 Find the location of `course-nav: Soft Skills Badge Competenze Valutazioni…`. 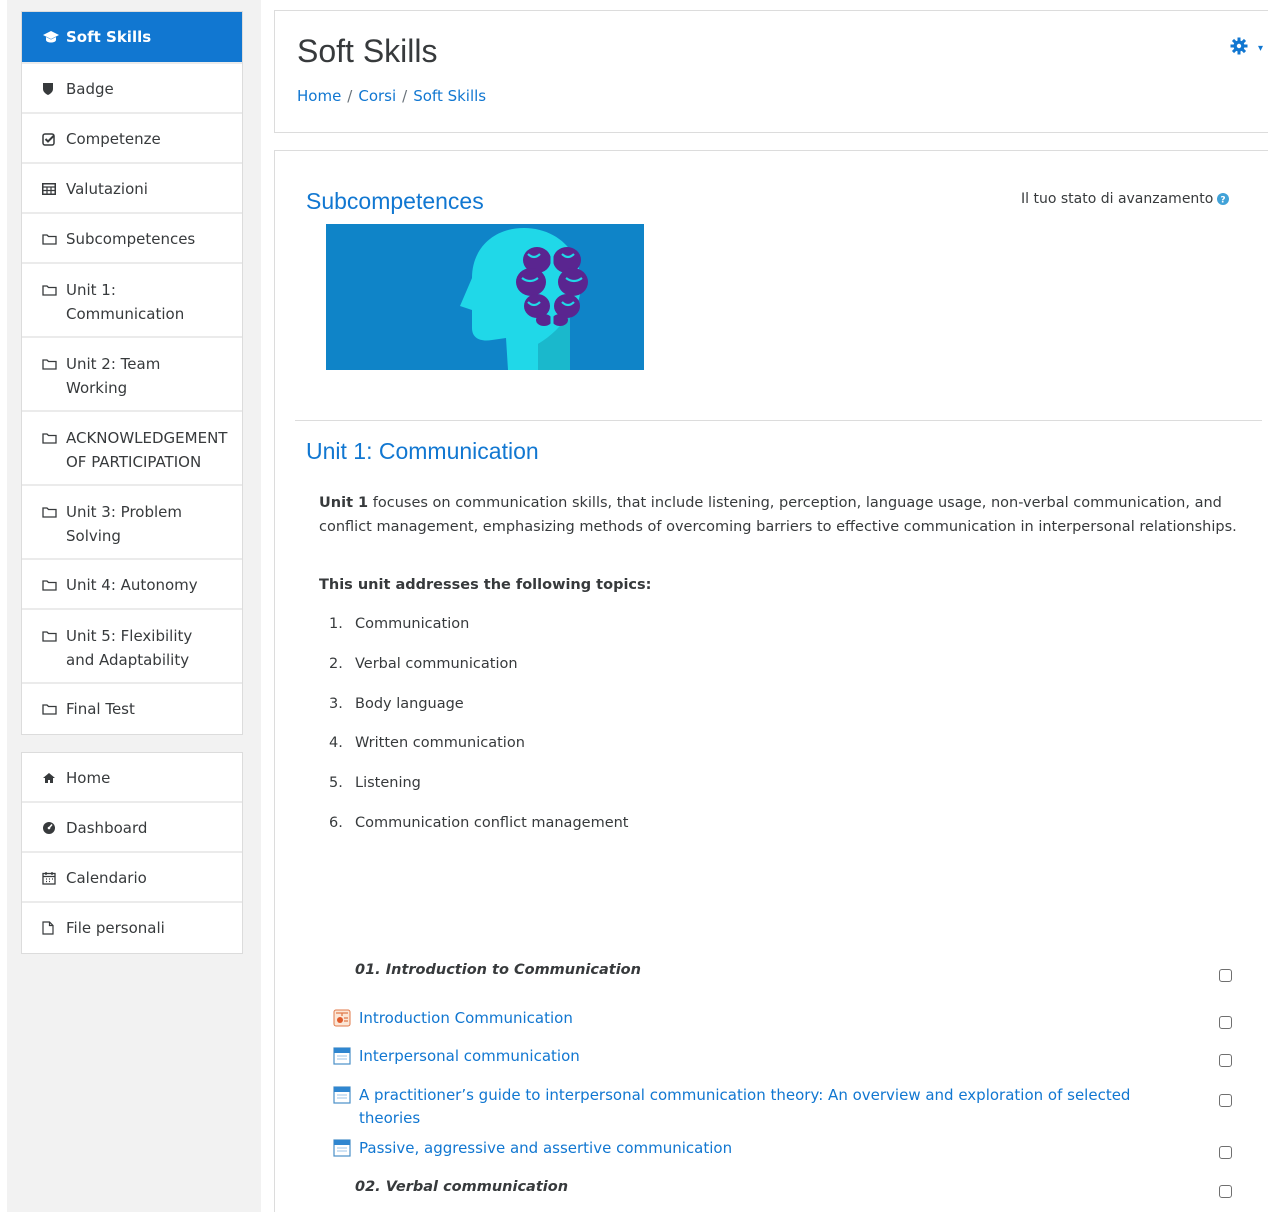

course-nav: Soft Skills Badge Competenze Valutazioni… is located at coordinates (132, 373).